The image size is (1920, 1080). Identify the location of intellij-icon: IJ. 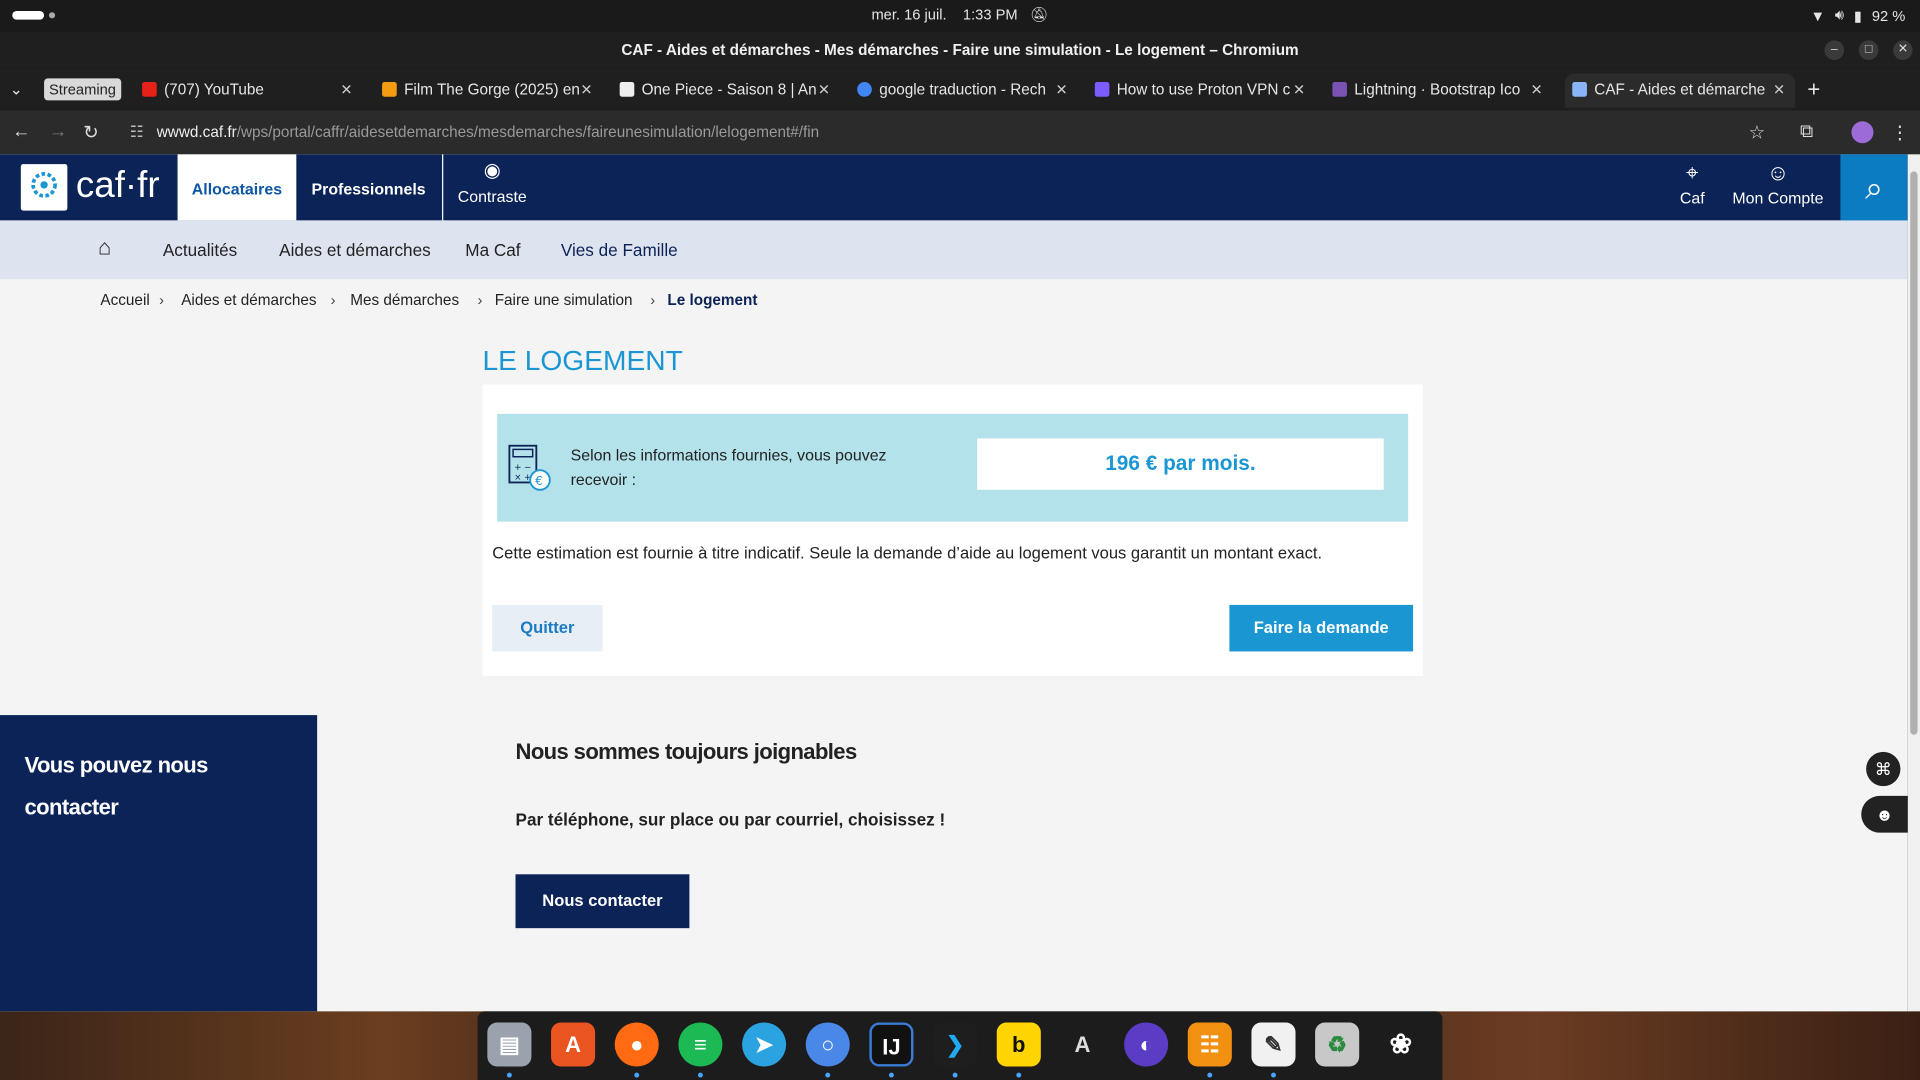
(891, 1044).